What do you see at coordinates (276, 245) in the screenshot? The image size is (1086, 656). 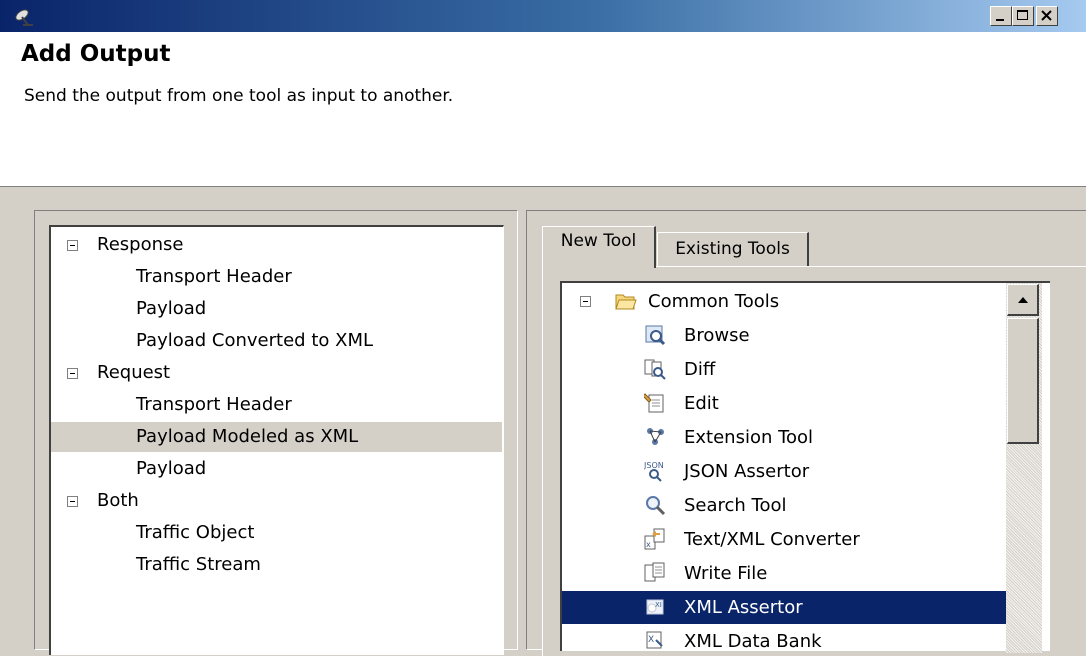 I see `tree-group-response: Response` at bounding box center [276, 245].